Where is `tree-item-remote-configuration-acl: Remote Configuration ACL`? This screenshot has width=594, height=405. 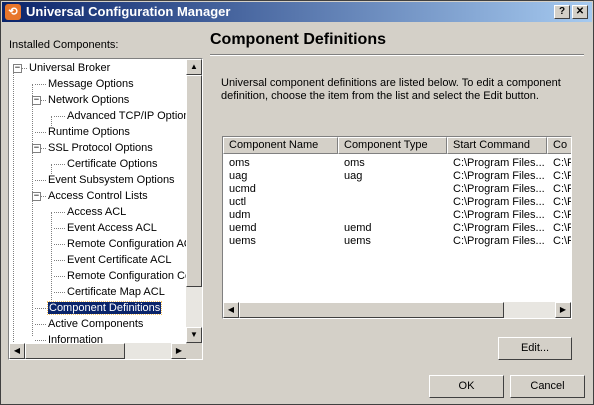 tree-item-remote-configuration-acl: Remote Configuration ACL is located at coordinates (127, 244).